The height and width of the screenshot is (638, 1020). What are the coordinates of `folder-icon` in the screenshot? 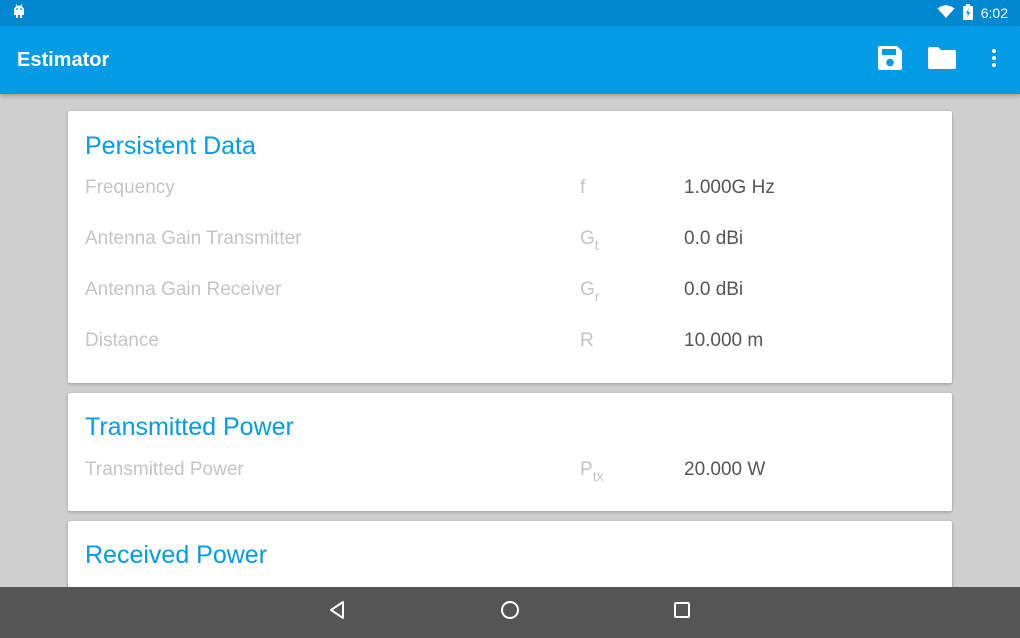 It's located at (942, 60).